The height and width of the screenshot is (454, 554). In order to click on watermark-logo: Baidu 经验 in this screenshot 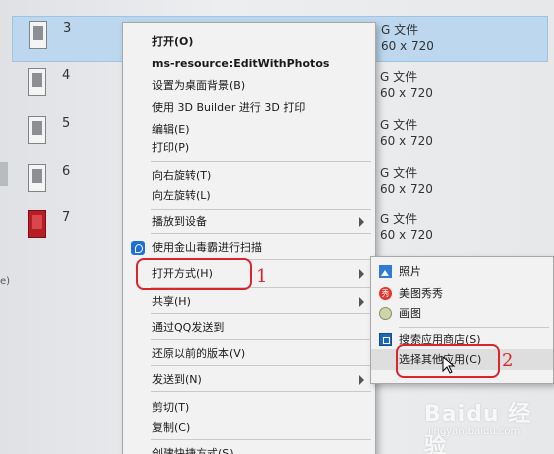, I will do `click(478, 428)`.